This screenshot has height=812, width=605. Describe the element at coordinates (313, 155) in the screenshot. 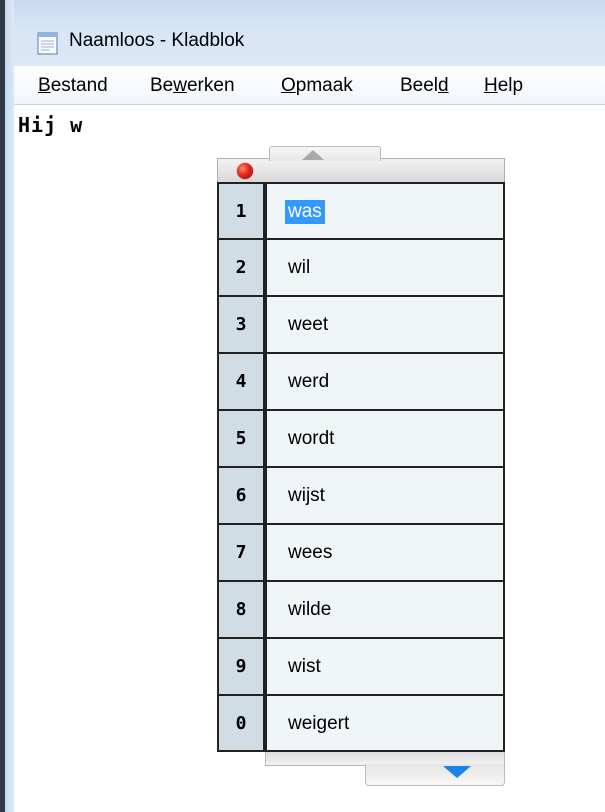

I see `scroll-up-arrow-icon` at that location.